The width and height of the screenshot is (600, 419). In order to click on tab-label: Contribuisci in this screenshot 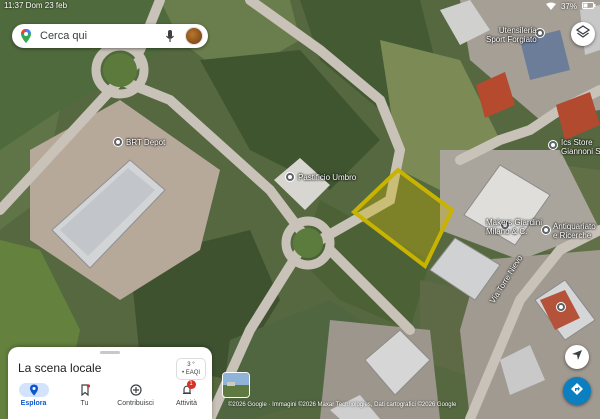, I will do `click(135, 403)`.